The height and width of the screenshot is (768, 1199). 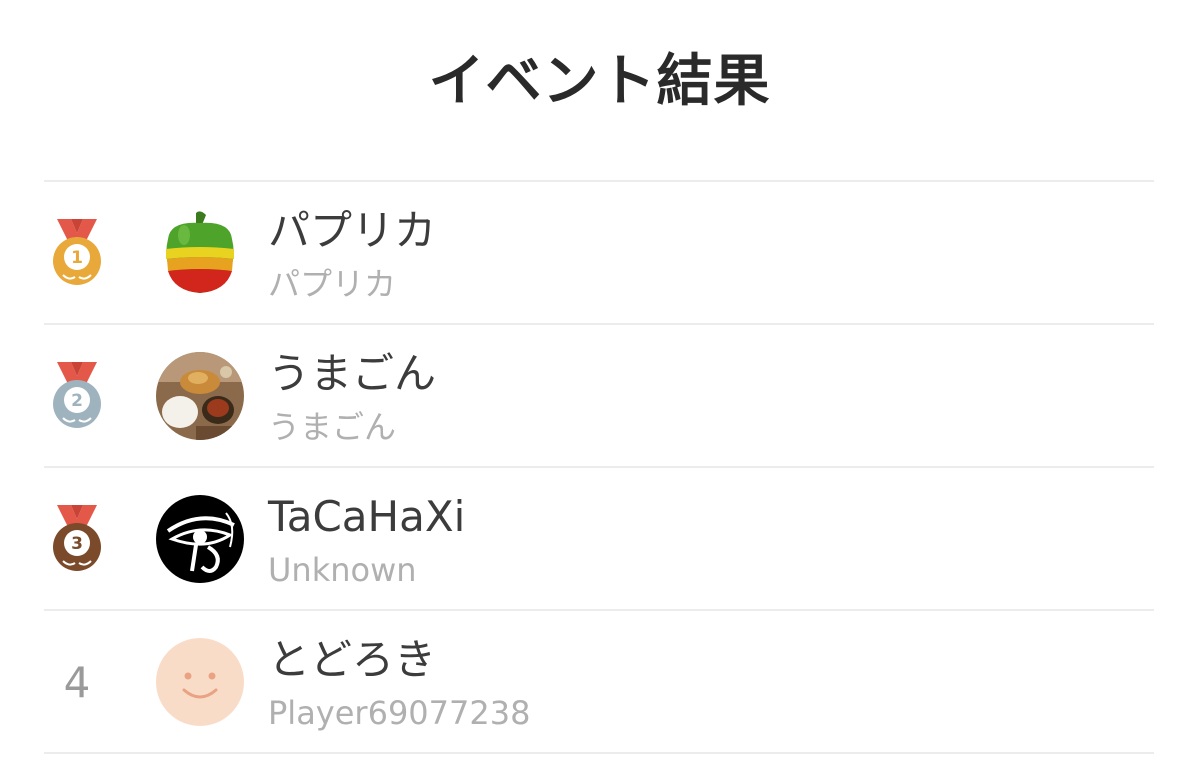 What do you see at coordinates (332, 427) in the screenshot?
I see `player-subname: うまごん` at bounding box center [332, 427].